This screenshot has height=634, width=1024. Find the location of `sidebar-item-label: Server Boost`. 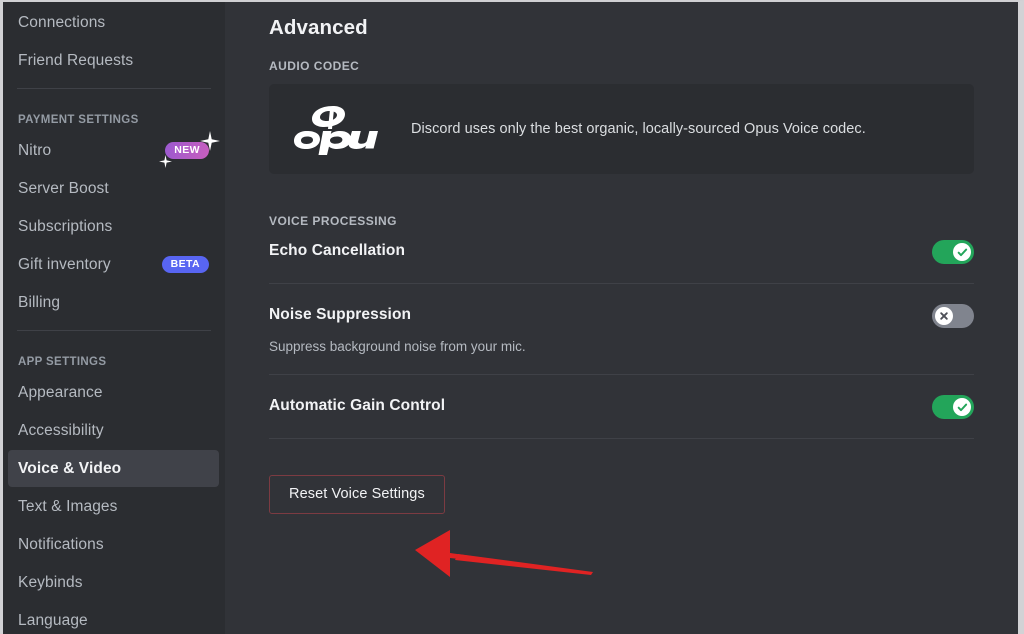

sidebar-item-label: Server Boost is located at coordinates (63, 188).